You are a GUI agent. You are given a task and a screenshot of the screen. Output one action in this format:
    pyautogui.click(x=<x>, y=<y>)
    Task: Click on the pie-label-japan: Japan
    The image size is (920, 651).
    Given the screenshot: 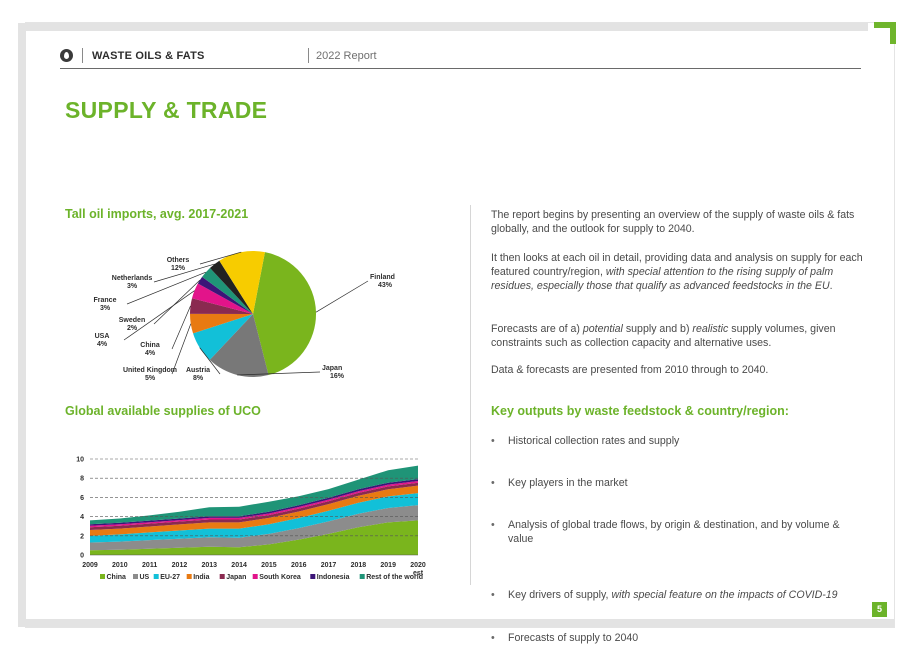 What is the action you would take?
    pyautogui.click(x=332, y=368)
    